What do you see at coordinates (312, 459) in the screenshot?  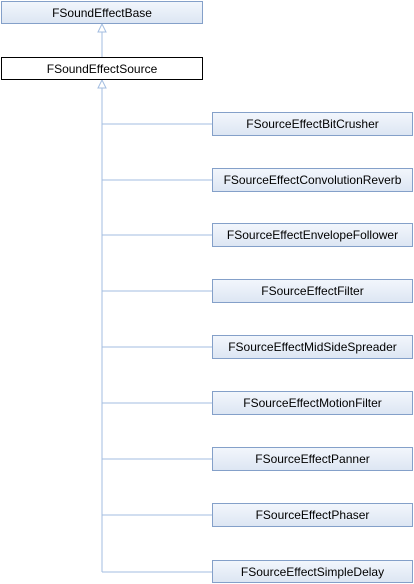 I see `class-node-panner: FSourceEffectPanner` at bounding box center [312, 459].